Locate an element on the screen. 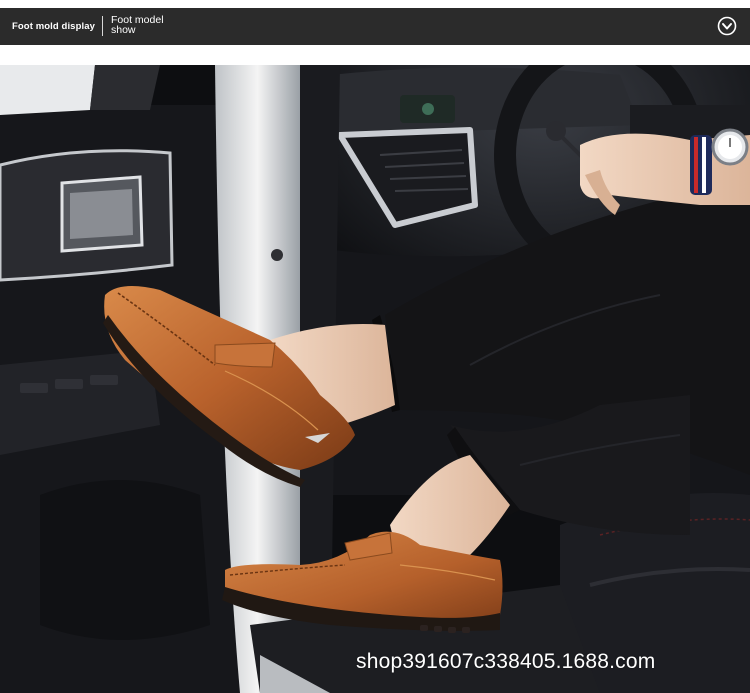  section-title: Foot mold display is located at coordinates (53, 26).